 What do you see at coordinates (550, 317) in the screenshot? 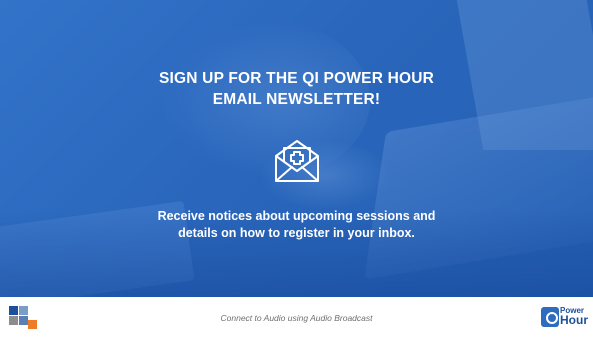
I see `qi-logo-mark-icon` at bounding box center [550, 317].